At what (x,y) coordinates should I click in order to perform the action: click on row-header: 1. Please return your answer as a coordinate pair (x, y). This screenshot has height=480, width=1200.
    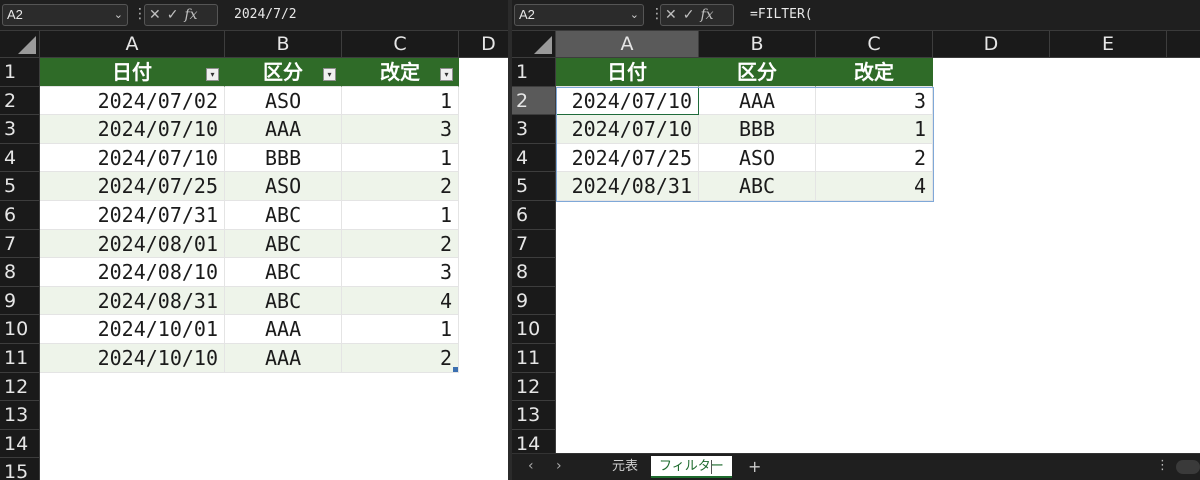
    Looking at the image, I should click on (20, 72).